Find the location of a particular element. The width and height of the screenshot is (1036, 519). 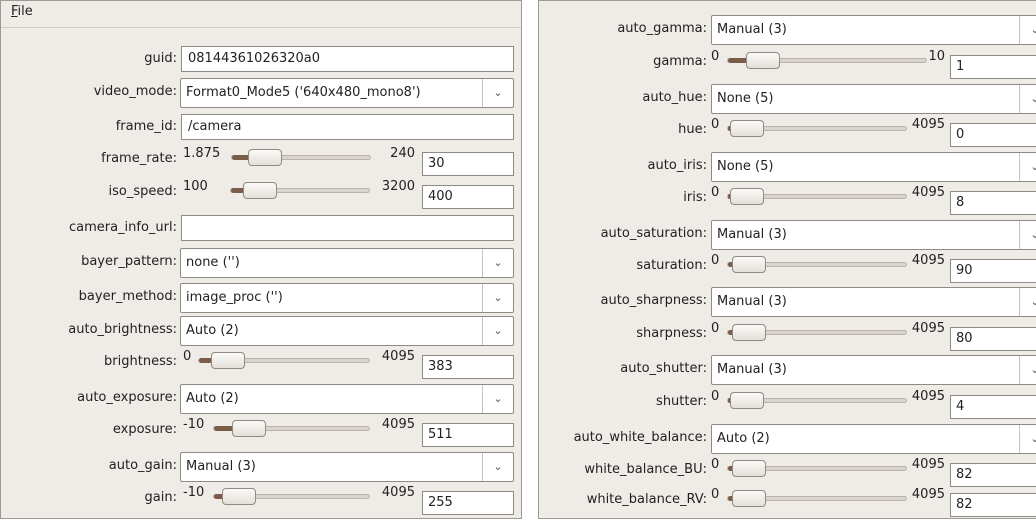

bayer-pattern-dropdown: none ('') ⌄ is located at coordinates (347, 263).